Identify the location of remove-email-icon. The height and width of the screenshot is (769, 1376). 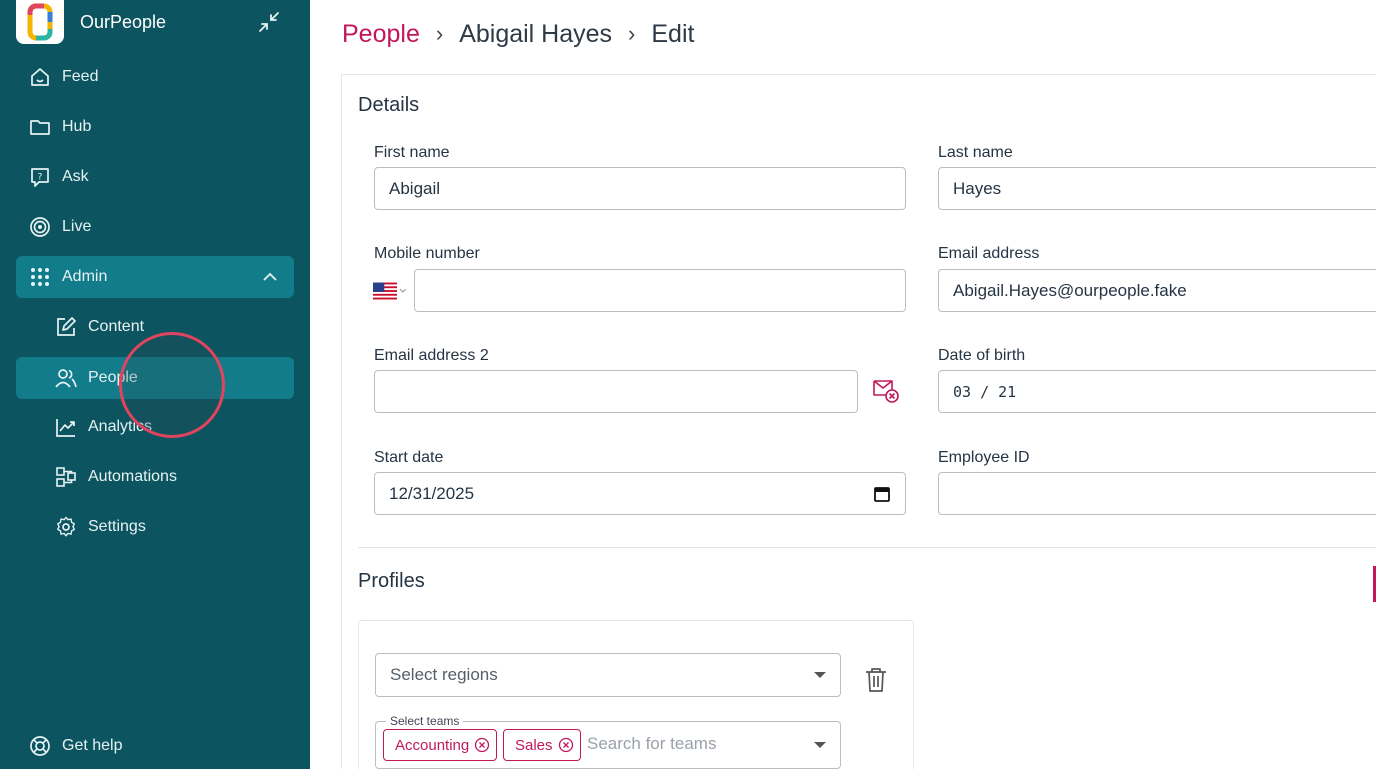
(886, 391).